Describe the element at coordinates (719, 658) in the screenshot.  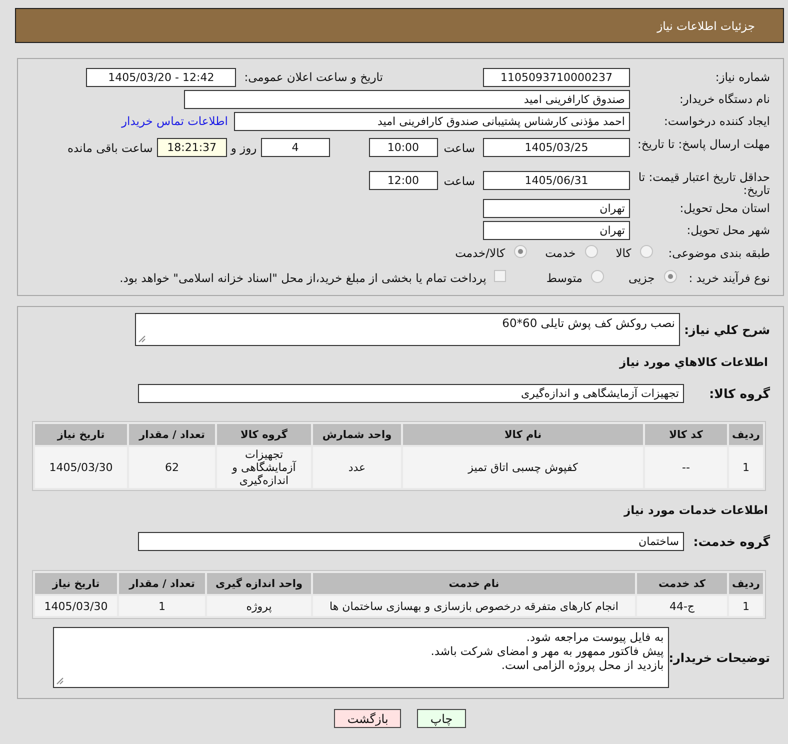
I see `field-label: توضیحات خریدار:` at that location.